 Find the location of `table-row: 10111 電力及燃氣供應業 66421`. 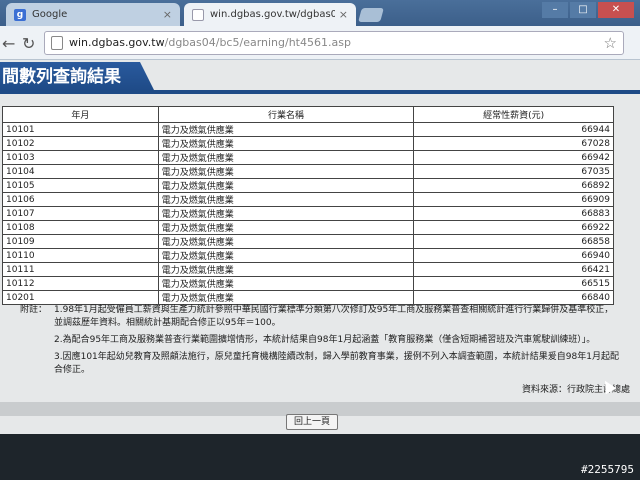

table-row: 10111 電力及燃氣供應業 66421 is located at coordinates (308, 269).